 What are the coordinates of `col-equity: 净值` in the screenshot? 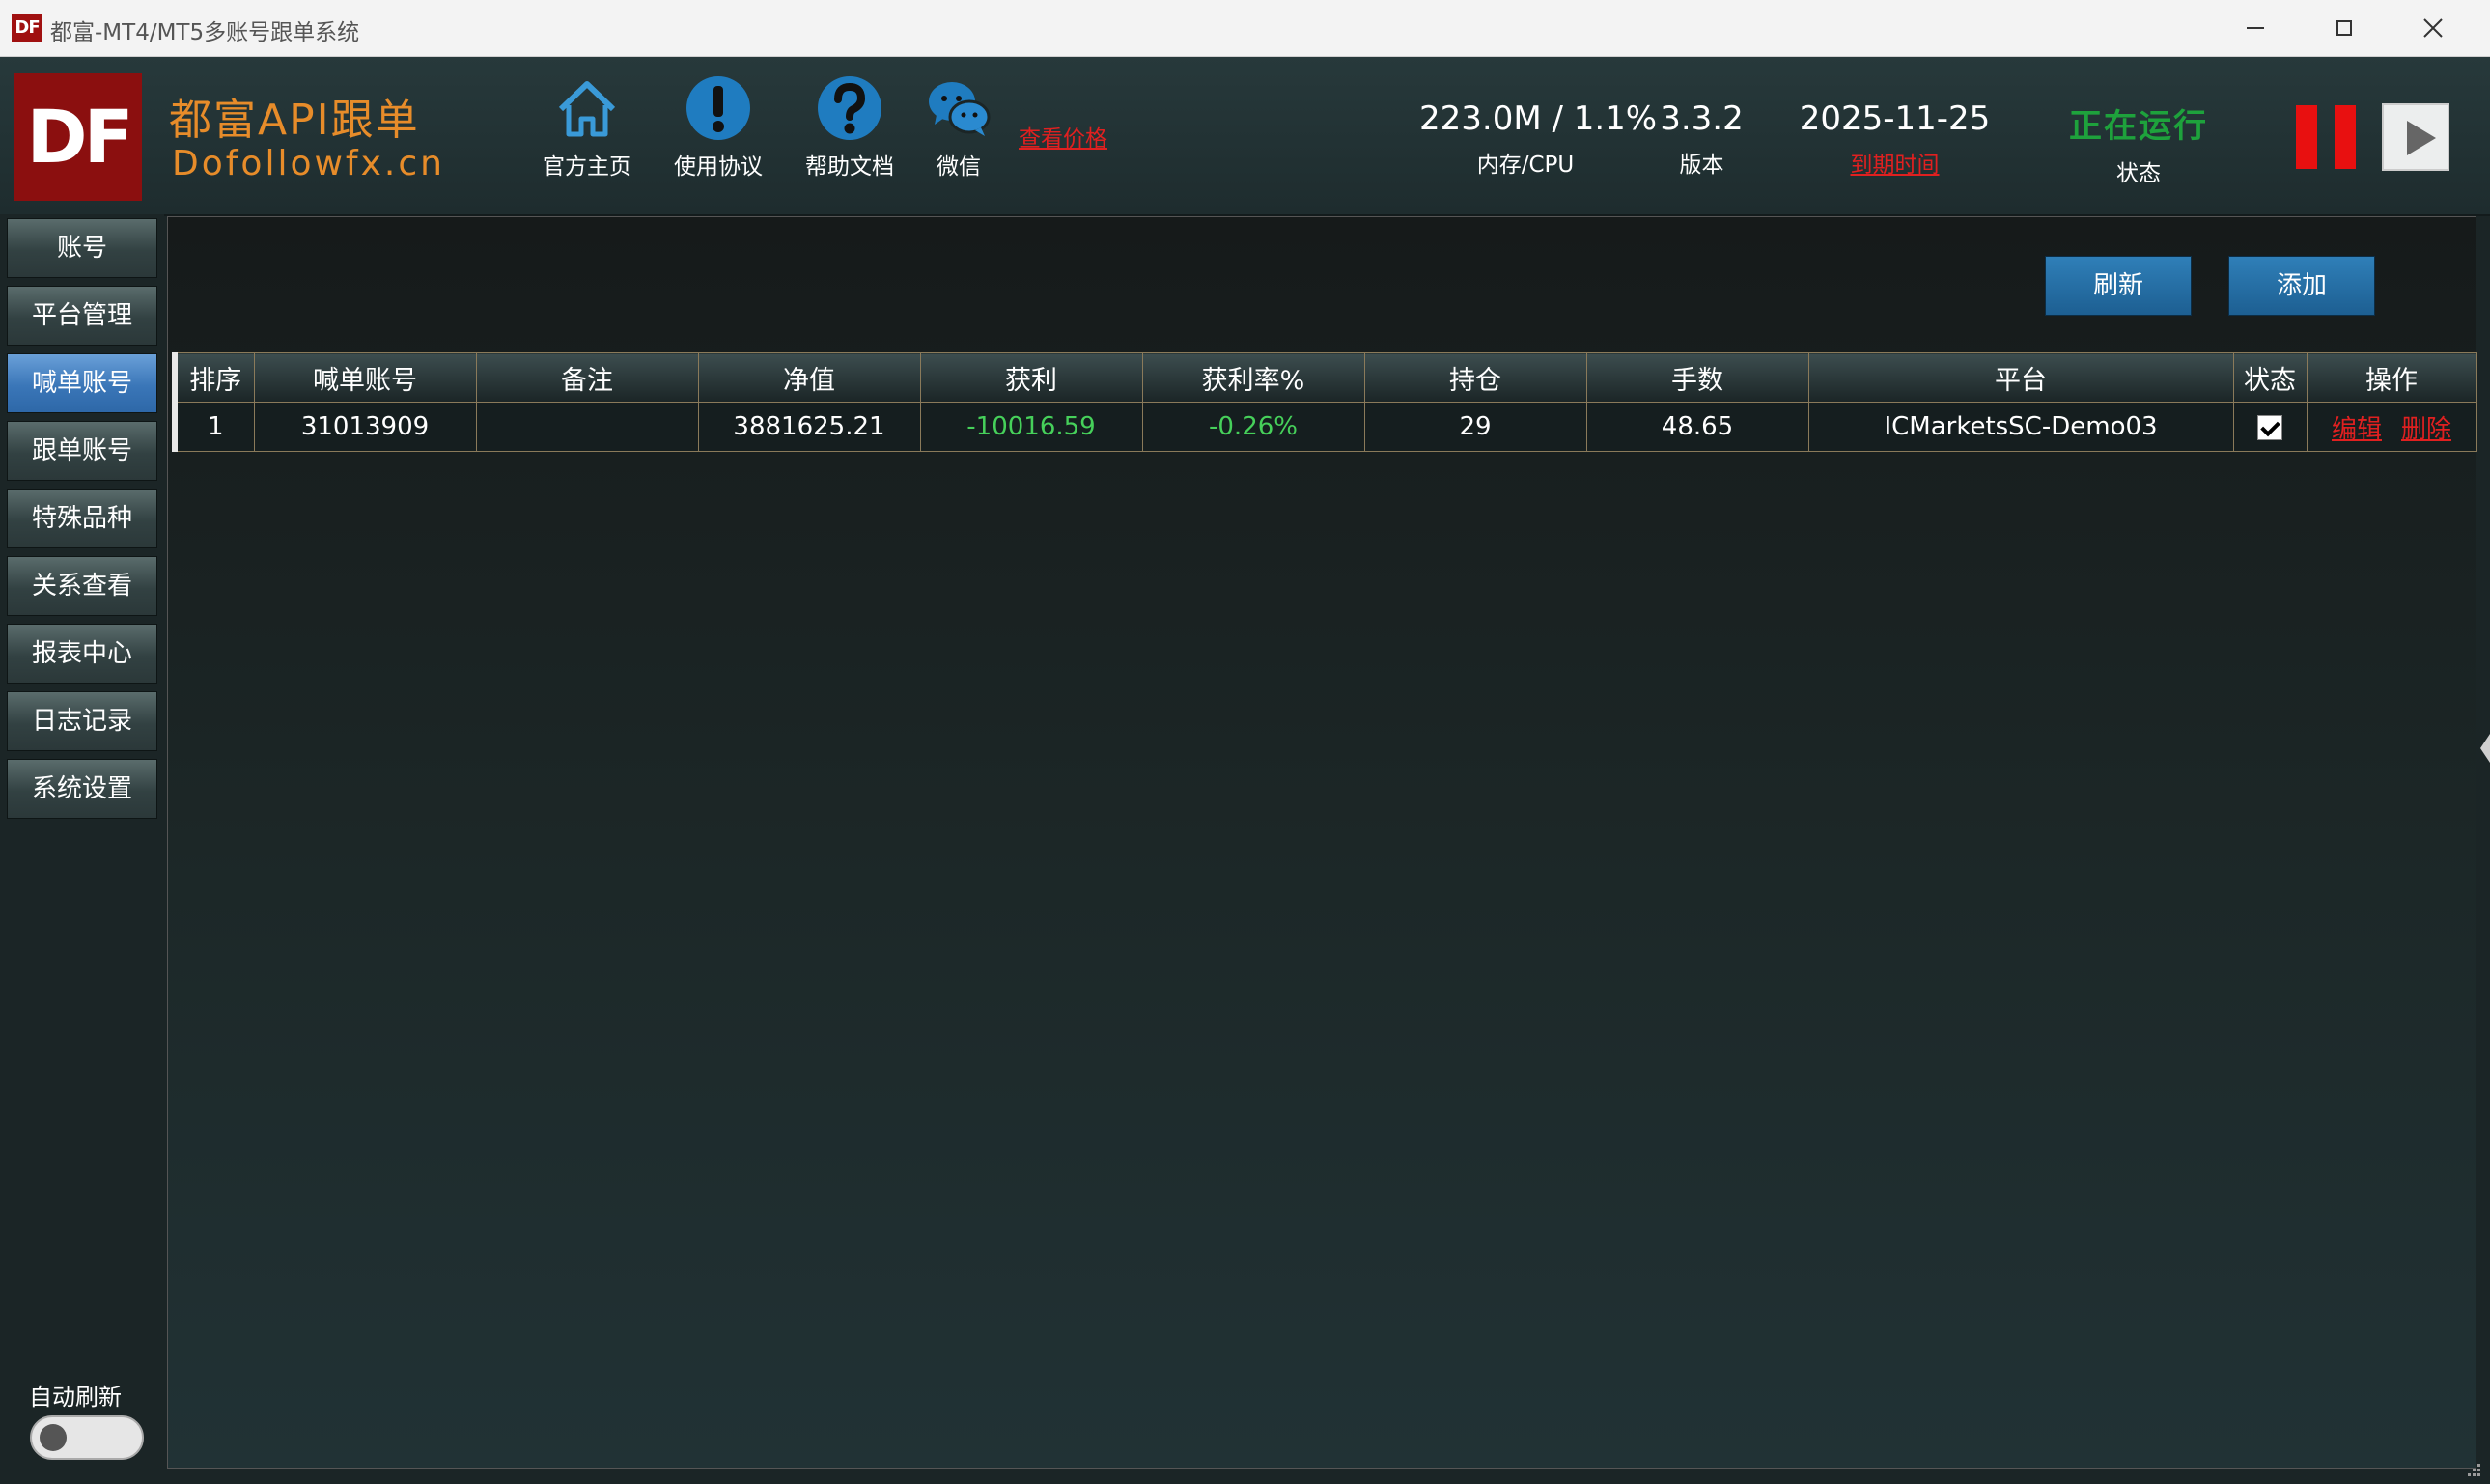 It's located at (809, 378).